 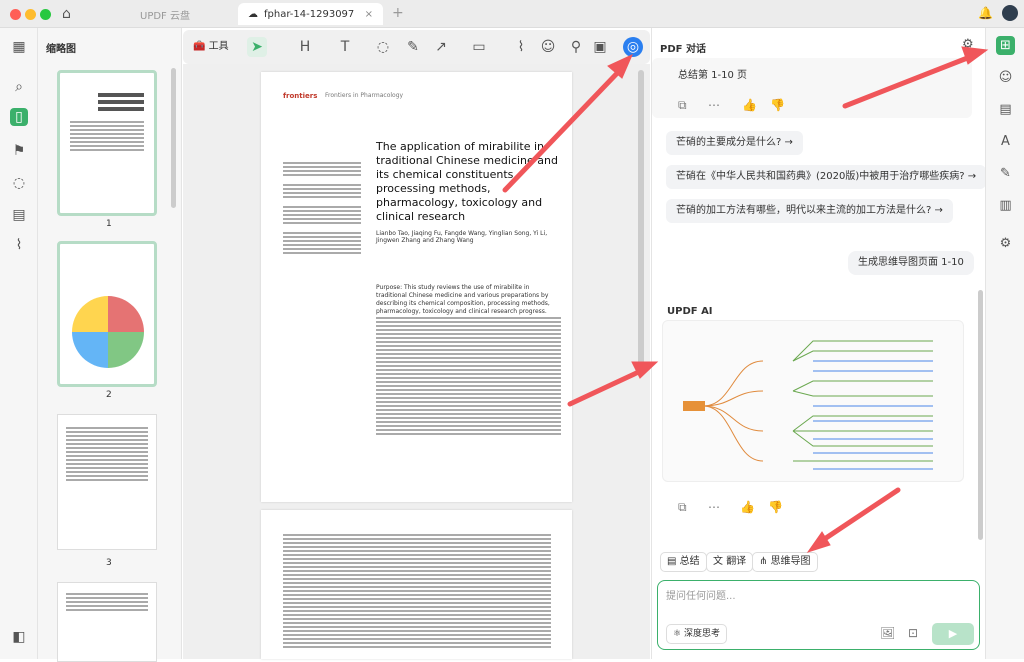 I want to click on stamp-tool-icon: ⚲, so click(x=576, y=47).